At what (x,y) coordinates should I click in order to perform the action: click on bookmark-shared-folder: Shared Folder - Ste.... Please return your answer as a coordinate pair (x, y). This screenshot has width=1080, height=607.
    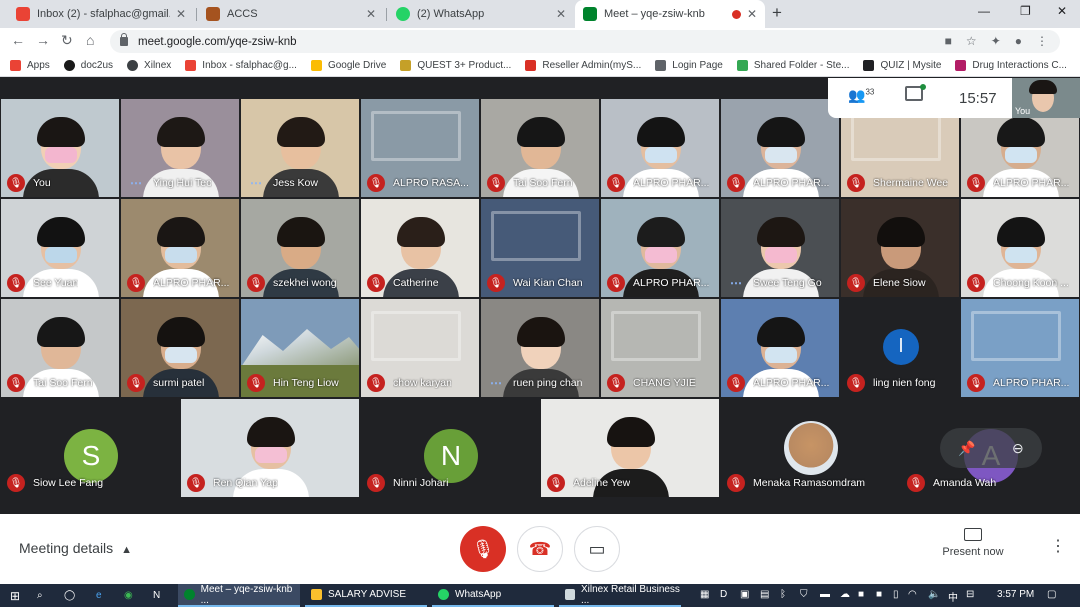
    Looking at the image, I should click on (792, 65).